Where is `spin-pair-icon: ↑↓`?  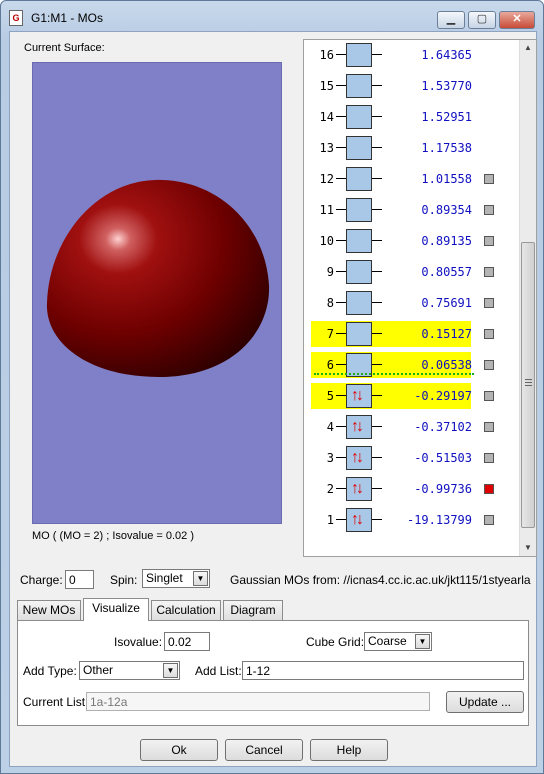 spin-pair-icon: ↑↓ is located at coordinates (357, 488).